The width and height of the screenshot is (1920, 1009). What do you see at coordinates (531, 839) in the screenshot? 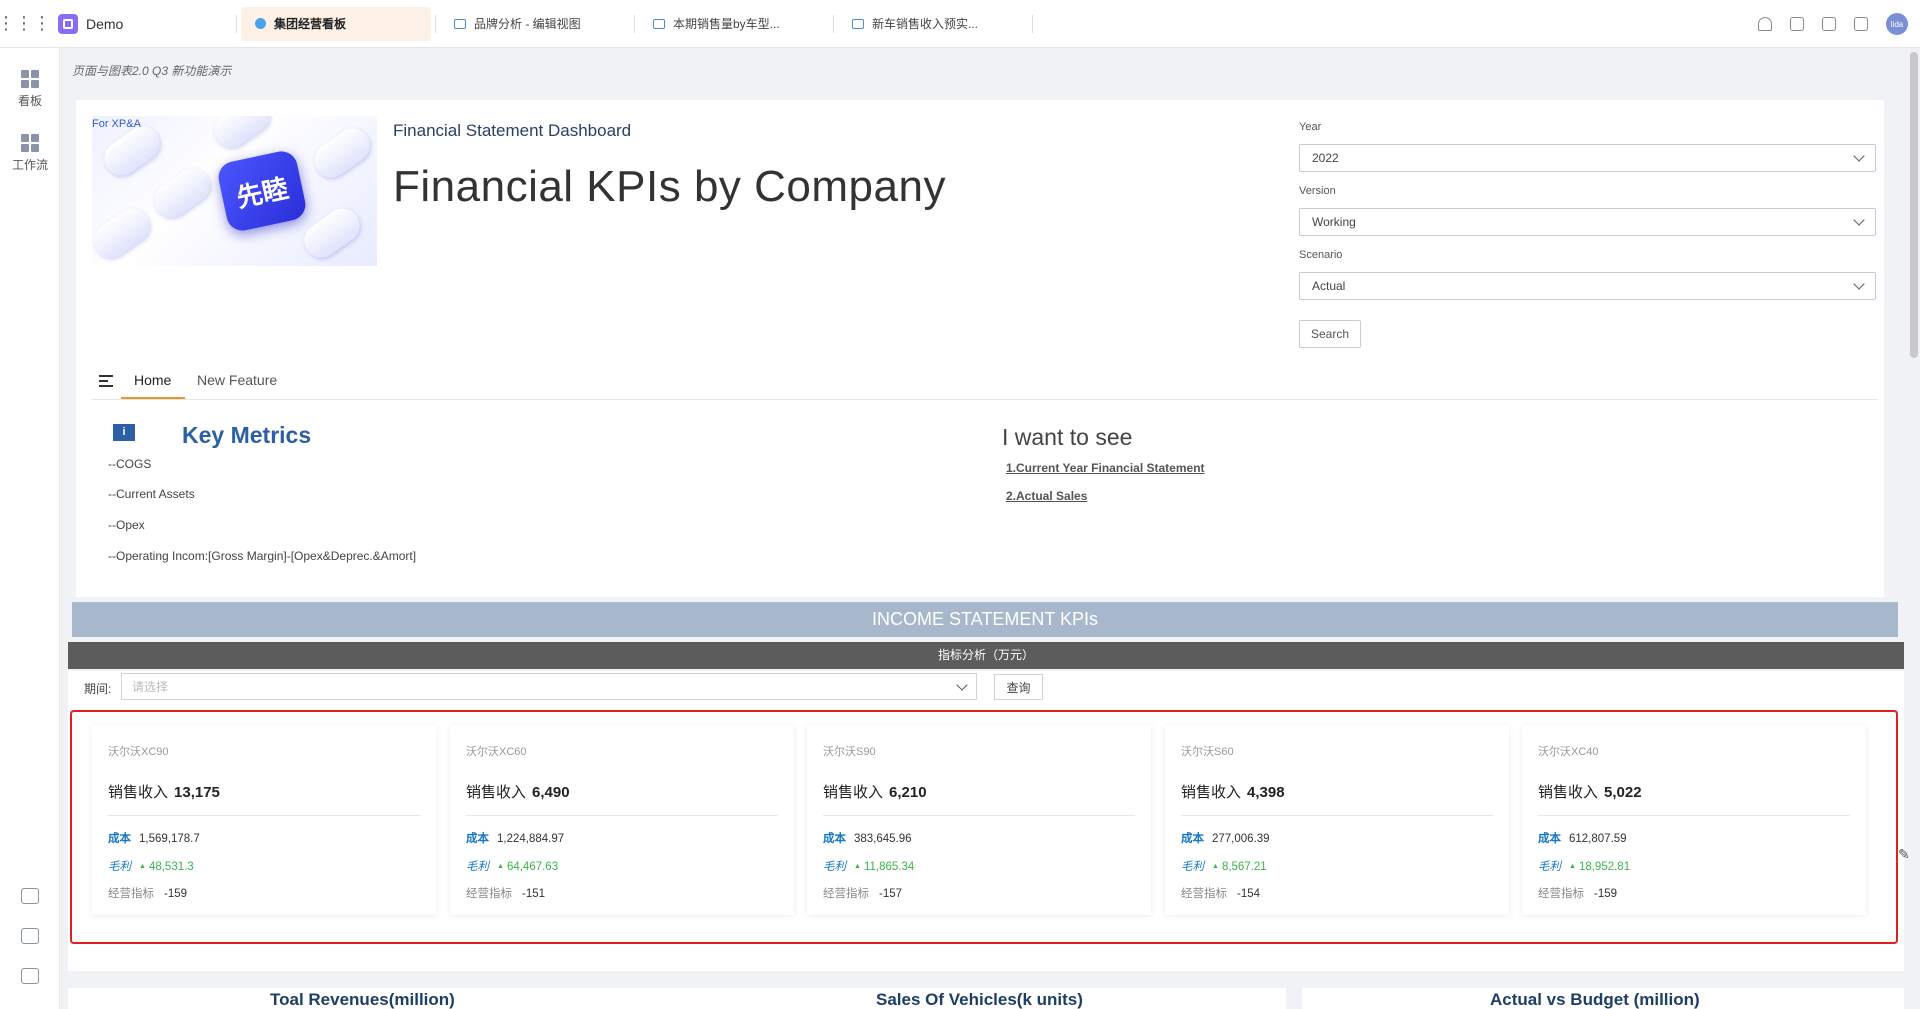
I see `cost-value: 1,224,884.97` at bounding box center [531, 839].